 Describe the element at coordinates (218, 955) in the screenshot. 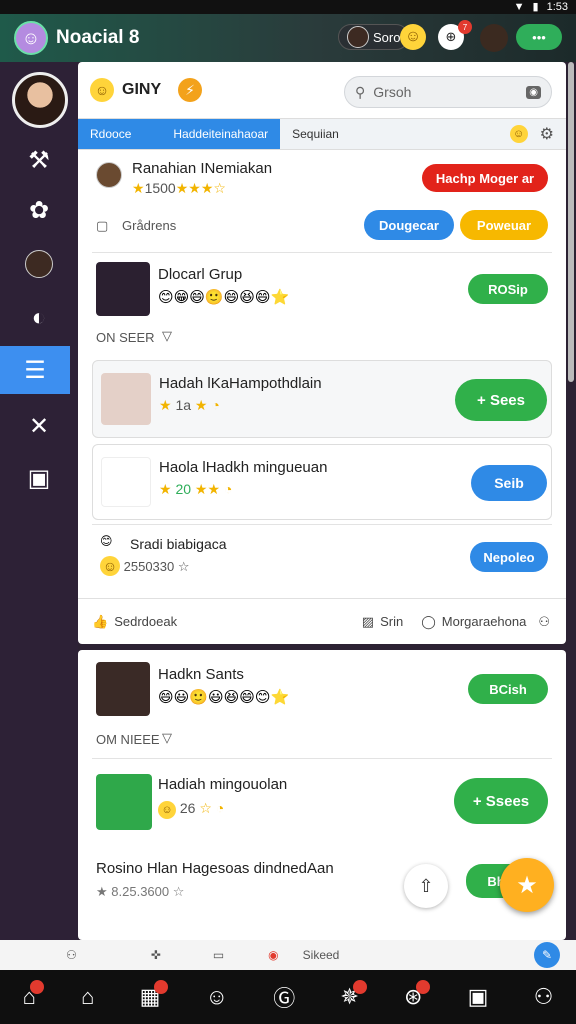

I see `comment-icon: ▭` at that location.